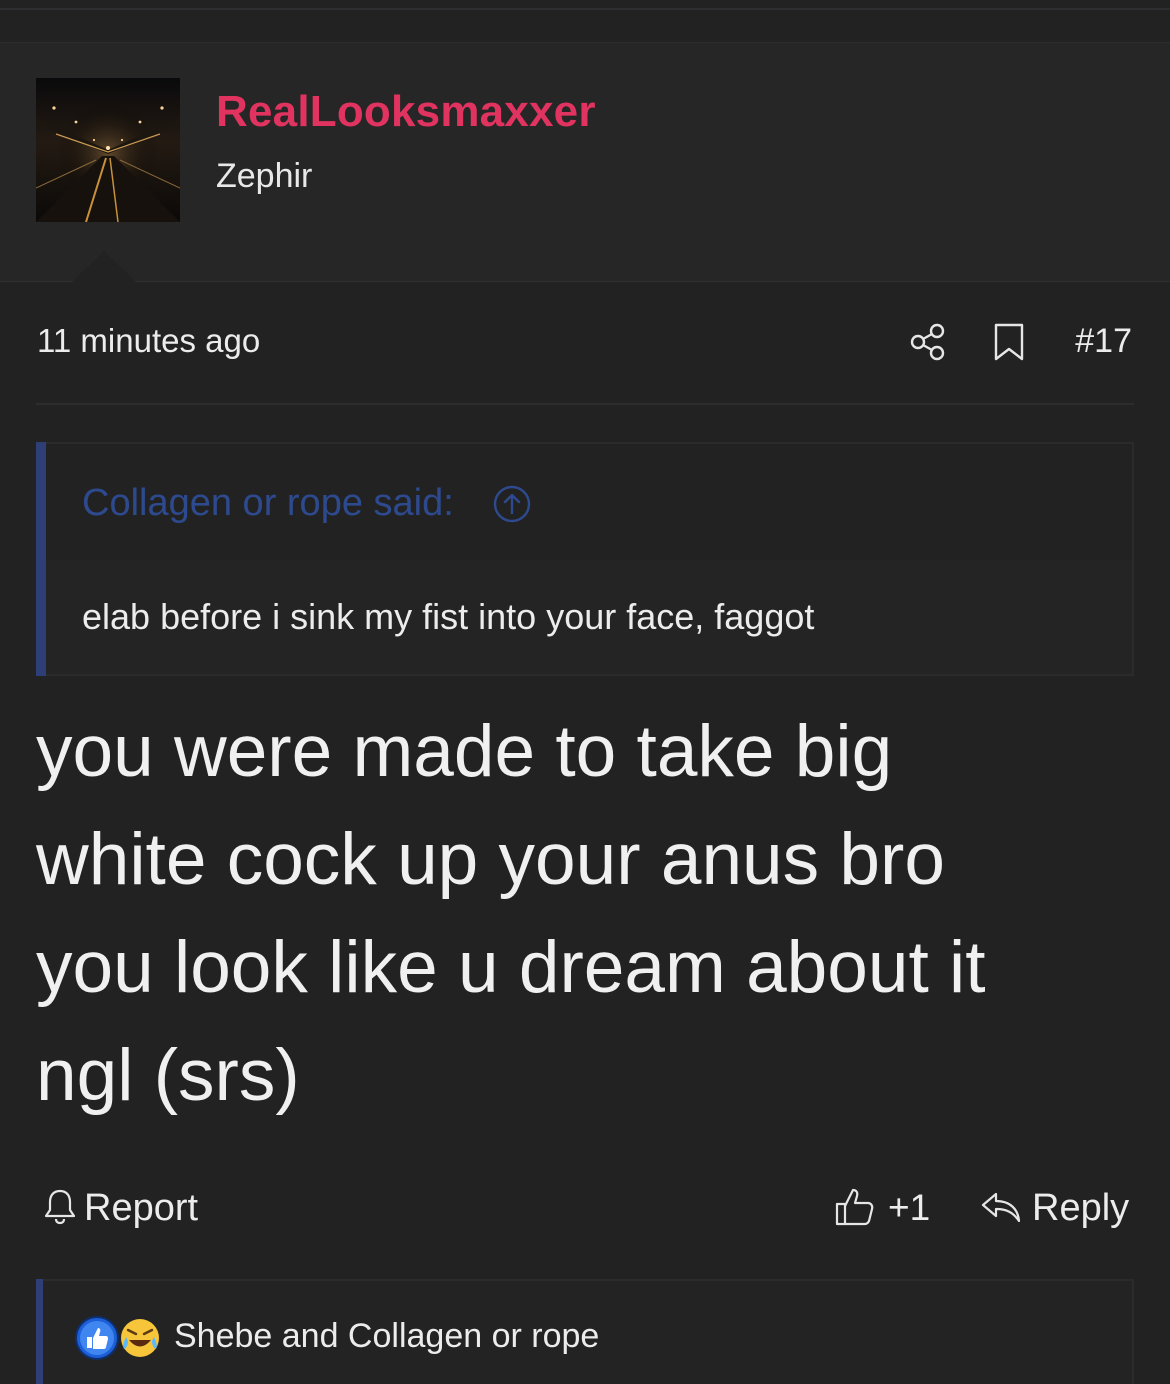 This screenshot has width=1170, height=1384. Describe the element at coordinates (464, 751) in the screenshot. I see `post-body-line: you were made to take big` at that location.